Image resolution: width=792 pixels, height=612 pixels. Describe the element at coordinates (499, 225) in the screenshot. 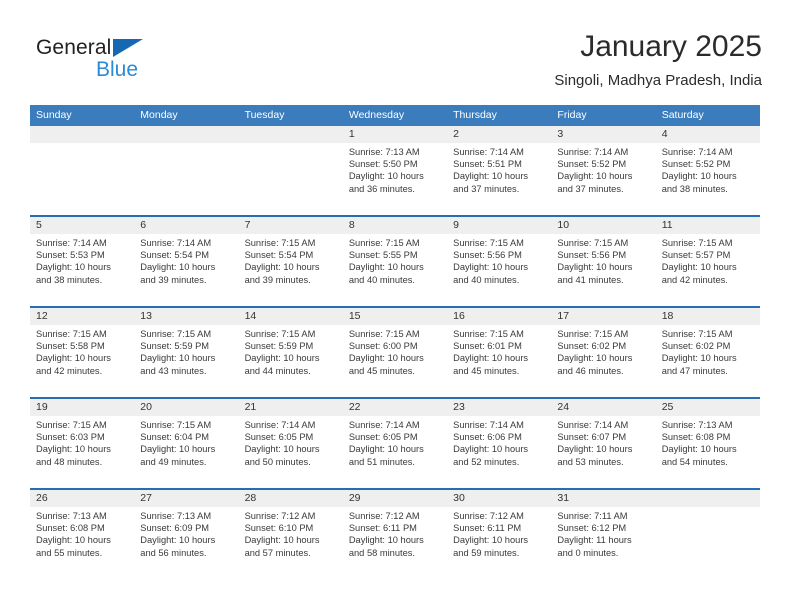

I see `day-number: 9` at that location.